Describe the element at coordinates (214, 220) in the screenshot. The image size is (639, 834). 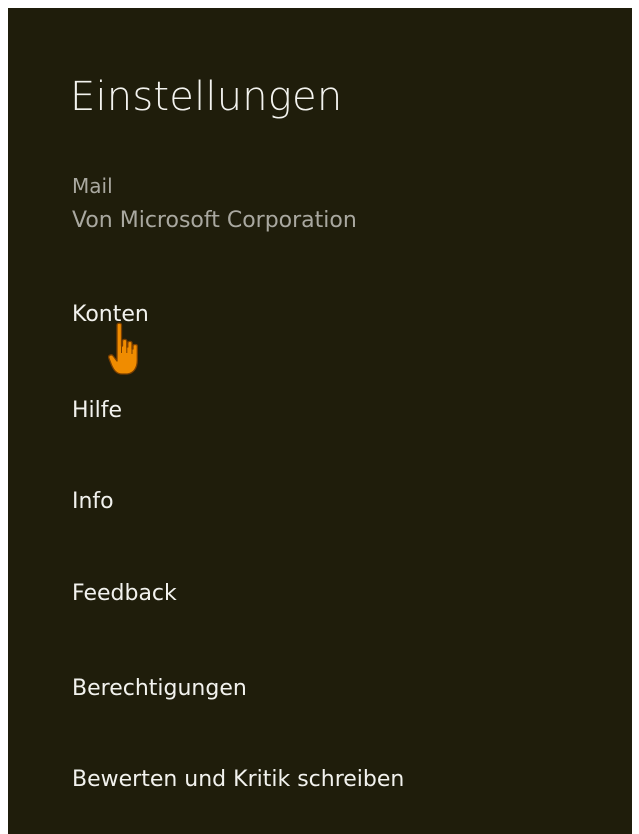
I see `app-publisher: Von Microsoft Corporation` at that location.